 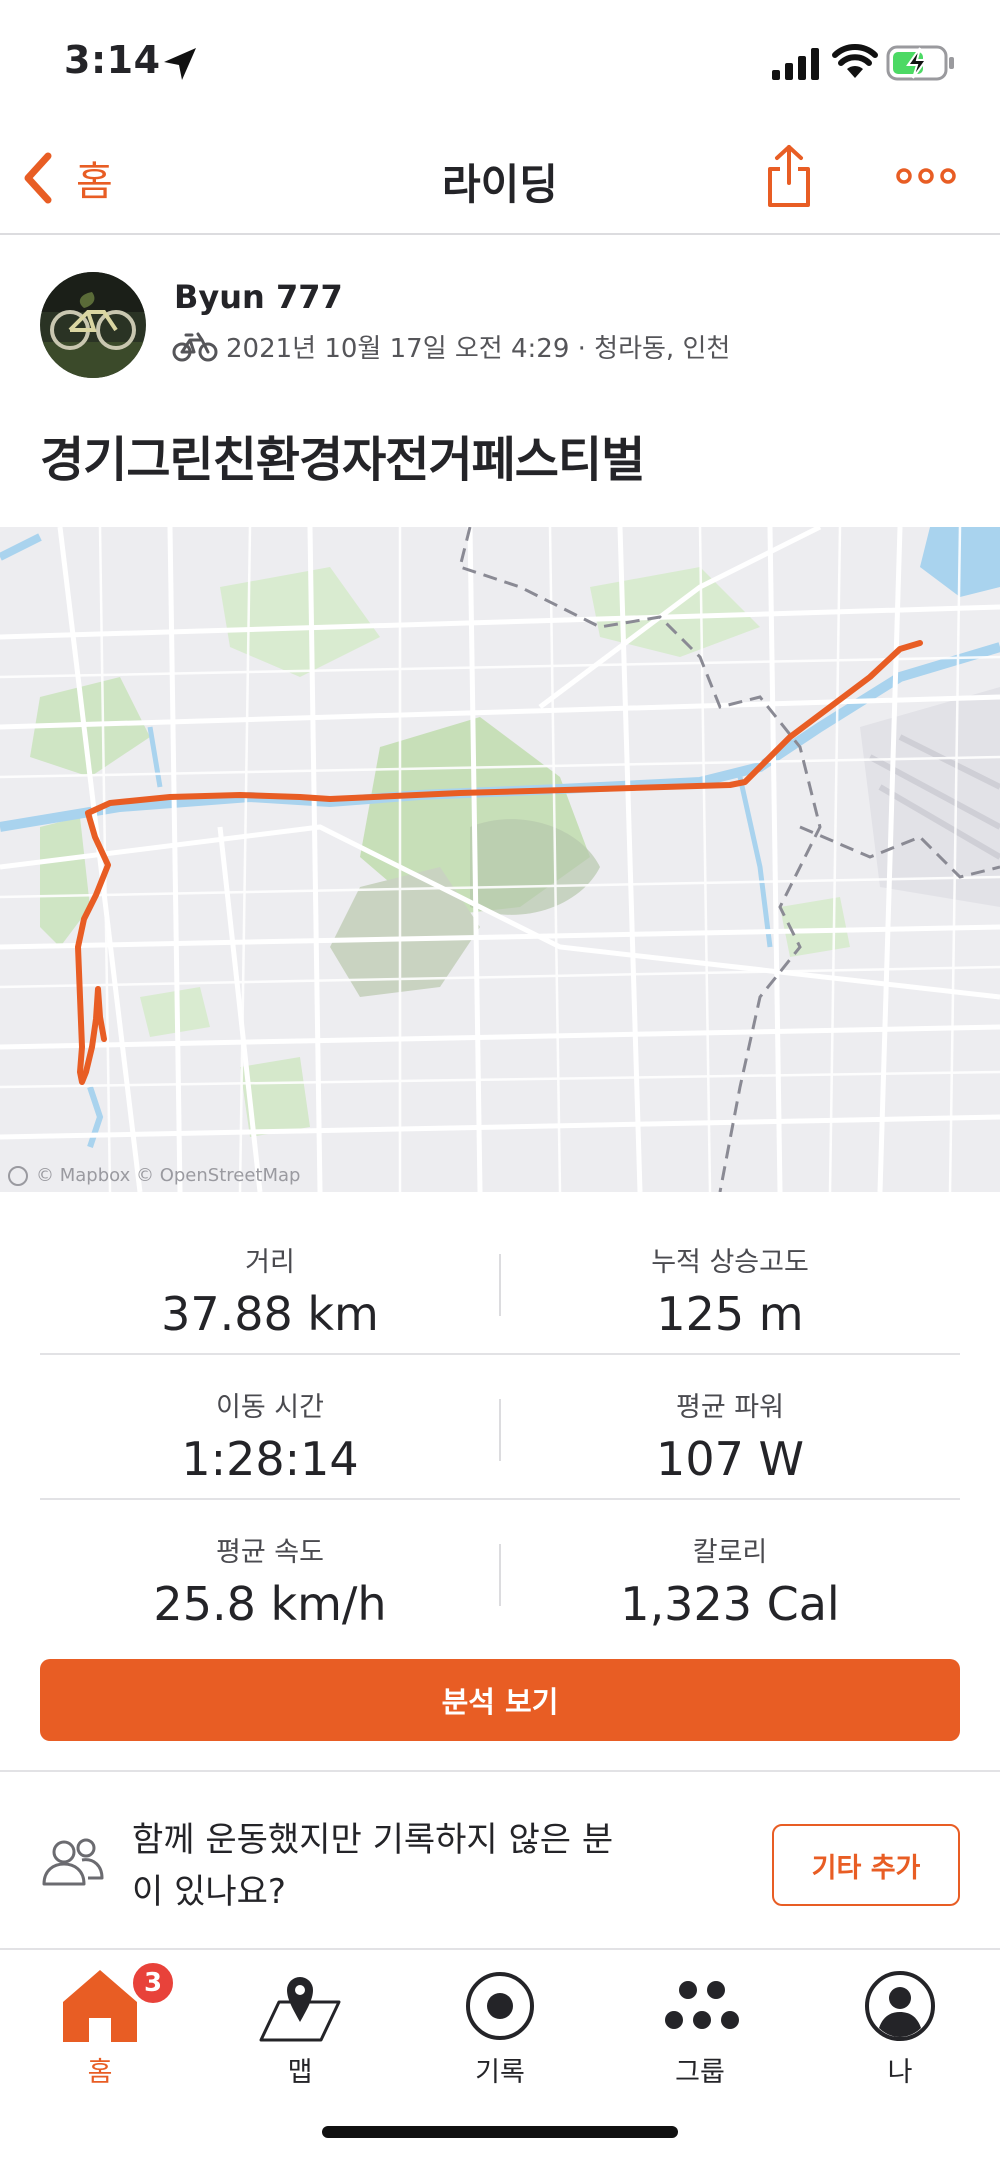 What do you see at coordinates (180, 64) in the screenshot?
I see `location-arrow-icon` at bounding box center [180, 64].